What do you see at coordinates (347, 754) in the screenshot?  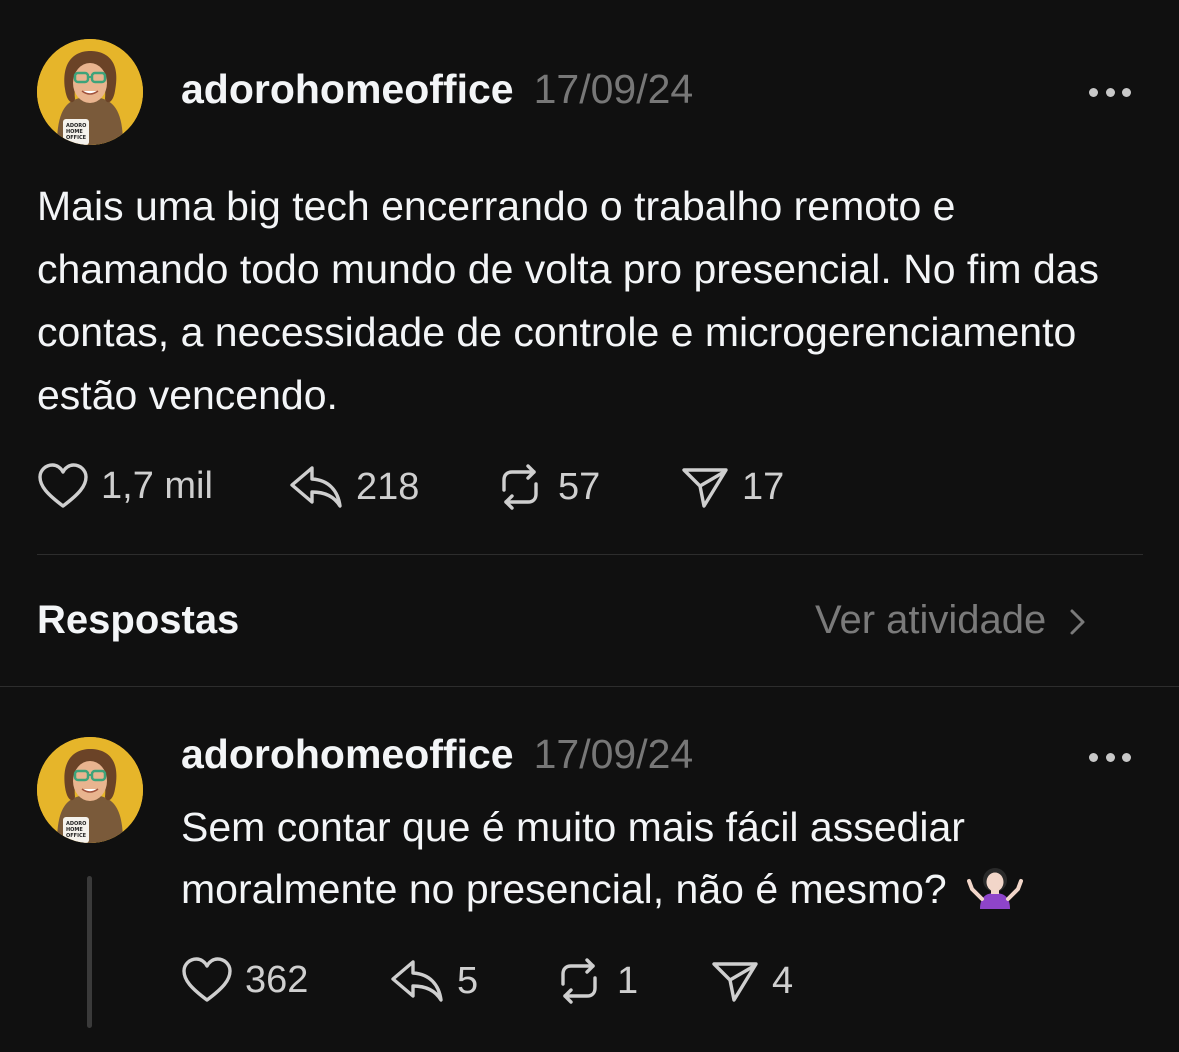 I see `reply-username: adorohomeoffice` at bounding box center [347, 754].